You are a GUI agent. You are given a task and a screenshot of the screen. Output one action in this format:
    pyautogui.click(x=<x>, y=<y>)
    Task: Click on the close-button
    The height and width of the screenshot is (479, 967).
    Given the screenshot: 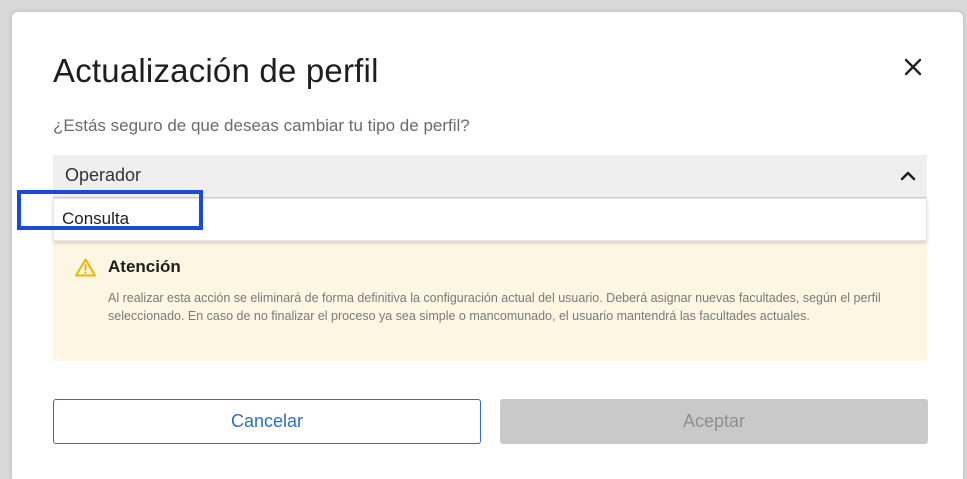 What is the action you would take?
    pyautogui.click(x=913, y=67)
    